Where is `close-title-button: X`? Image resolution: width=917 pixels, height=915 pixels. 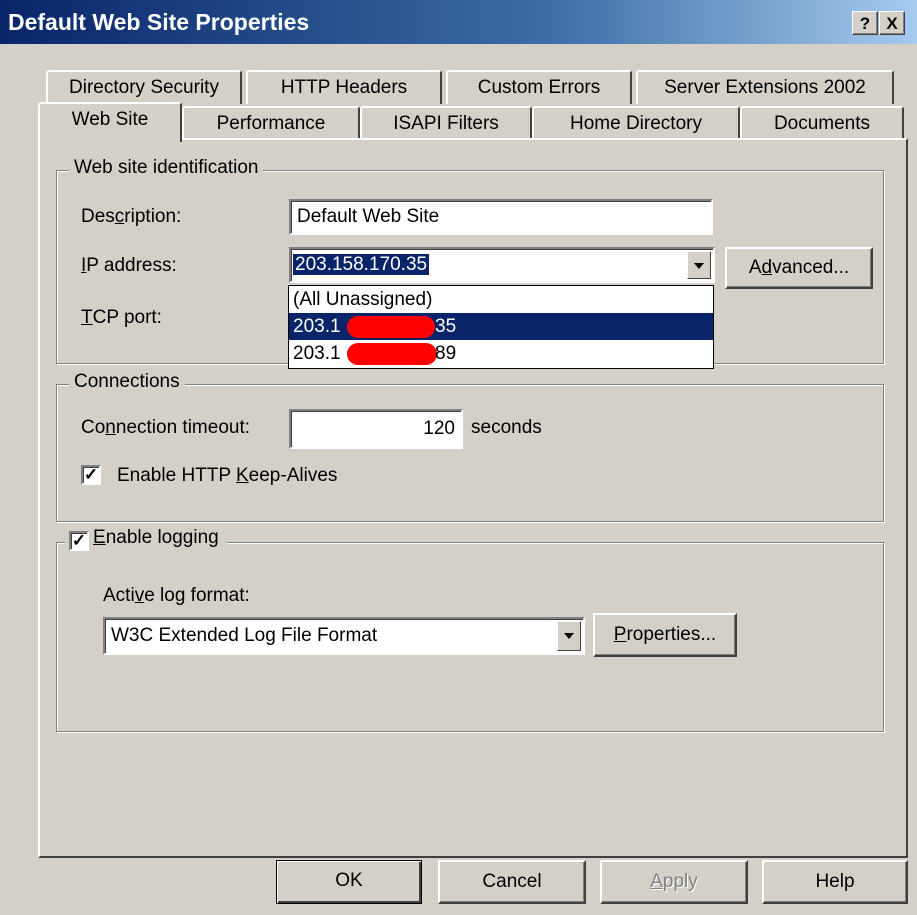 close-title-button: X is located at coordinates (892, 23).